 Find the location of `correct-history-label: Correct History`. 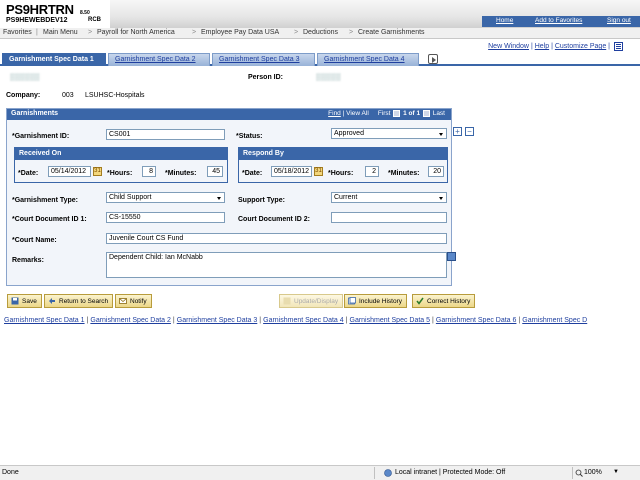

correct-history-label: Correct History is located at coordinates (449, 301).